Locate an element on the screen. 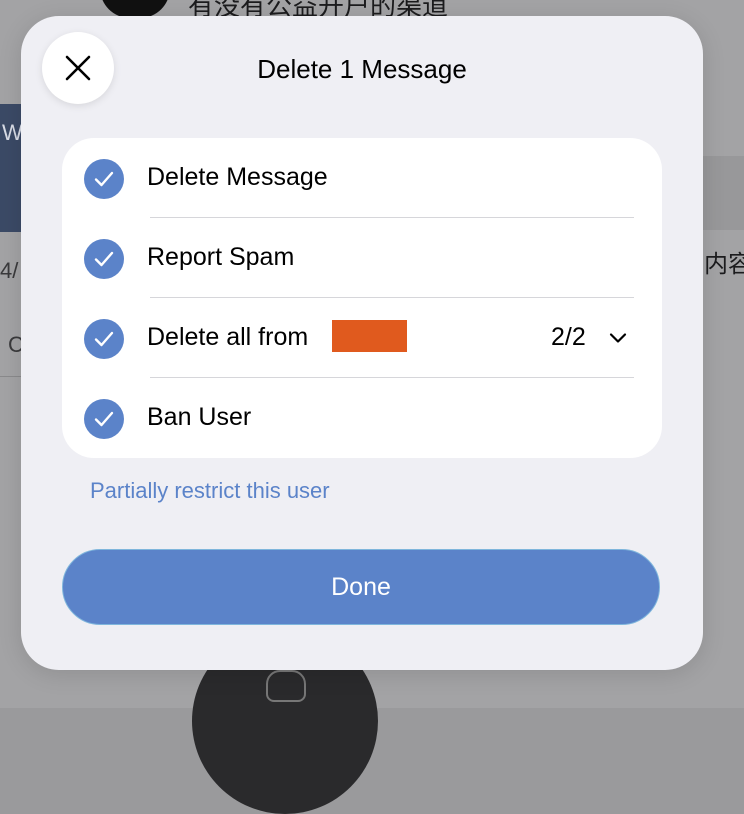 The height and width of the screenshot is (814, 744). background-right-panel is located at coordinates (722, 193).